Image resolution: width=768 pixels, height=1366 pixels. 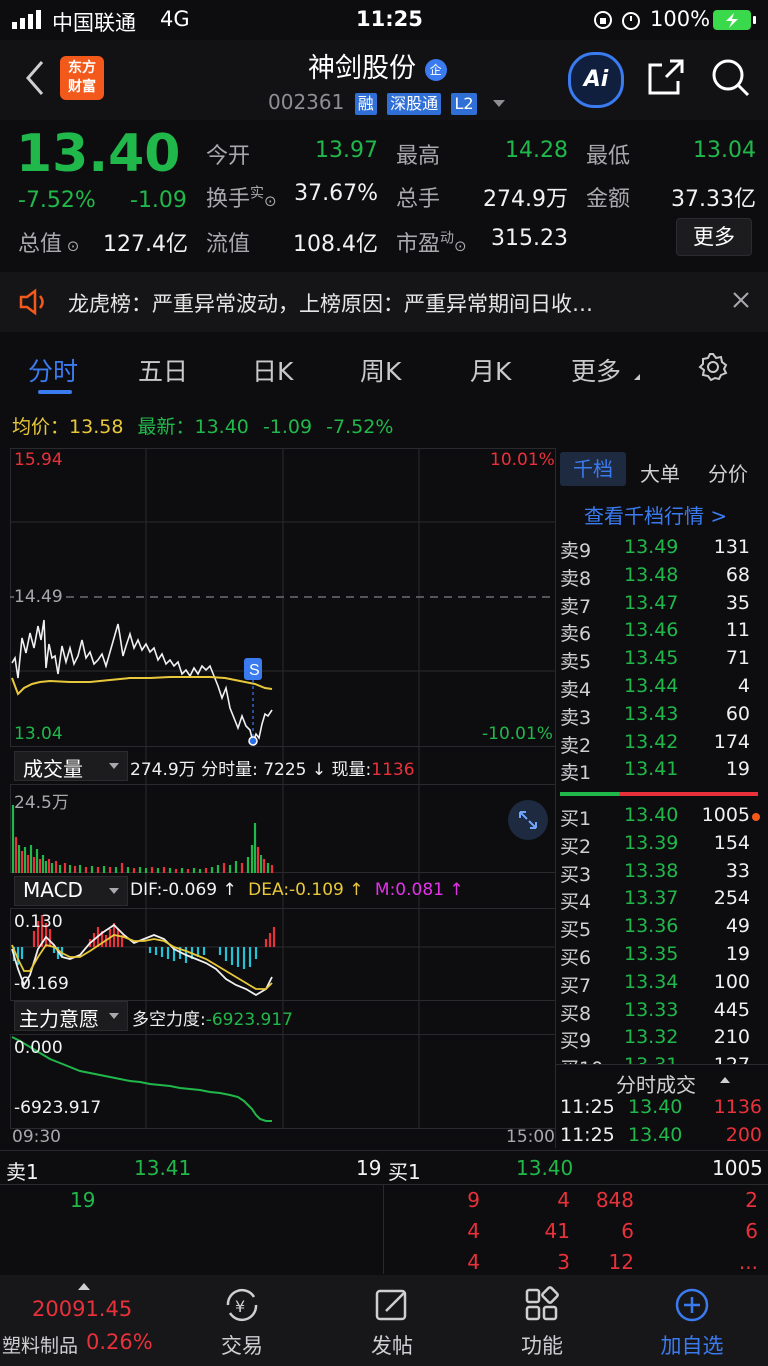 What do you see at coordinates (741, 302) in the screenshot?
I see `close-icon` at bounding box center [741, 302].